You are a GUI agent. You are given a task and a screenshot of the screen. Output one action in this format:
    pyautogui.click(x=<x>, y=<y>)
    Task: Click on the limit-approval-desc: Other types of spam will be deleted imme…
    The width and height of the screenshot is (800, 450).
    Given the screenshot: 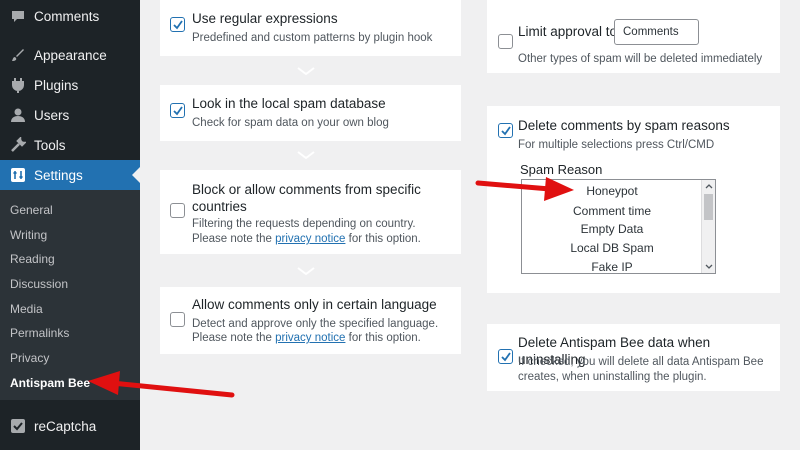 What is the action you would take?
    pyautogui.click(x=640, y=59)
    